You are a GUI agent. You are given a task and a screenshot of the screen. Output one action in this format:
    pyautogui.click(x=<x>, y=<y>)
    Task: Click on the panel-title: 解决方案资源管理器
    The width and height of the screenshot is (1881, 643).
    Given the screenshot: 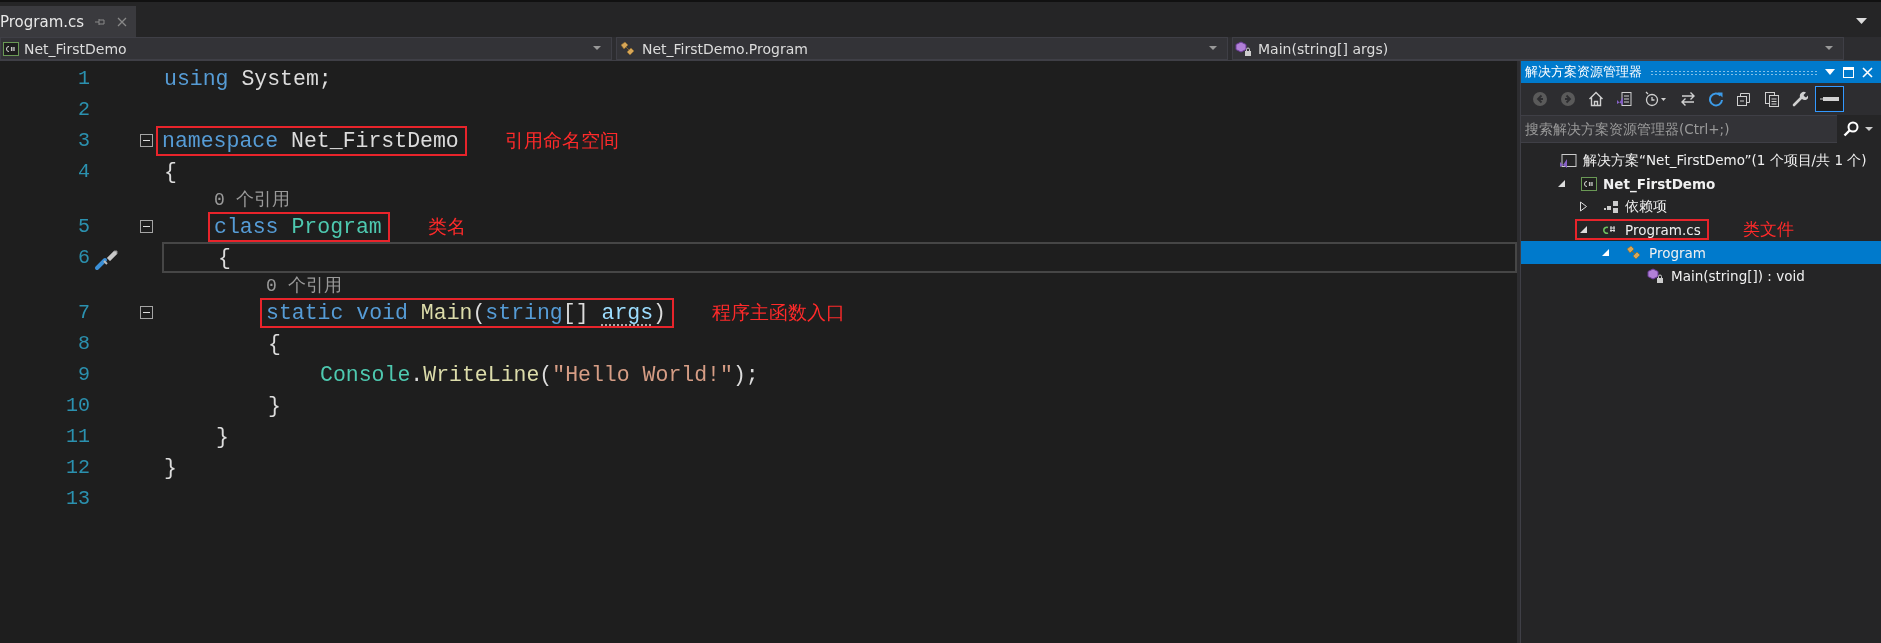 What is the action you would take?
    pyautogui.click(x=1583, y=72)
    